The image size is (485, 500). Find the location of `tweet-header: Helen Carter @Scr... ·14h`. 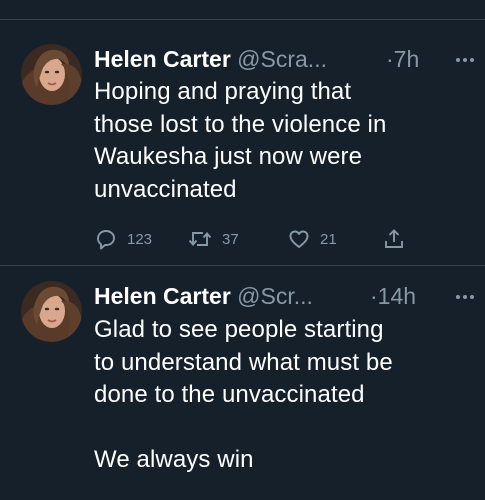

tweet-header: Helen Carter @Scr... ·14h is located at coordinates (286, 296).